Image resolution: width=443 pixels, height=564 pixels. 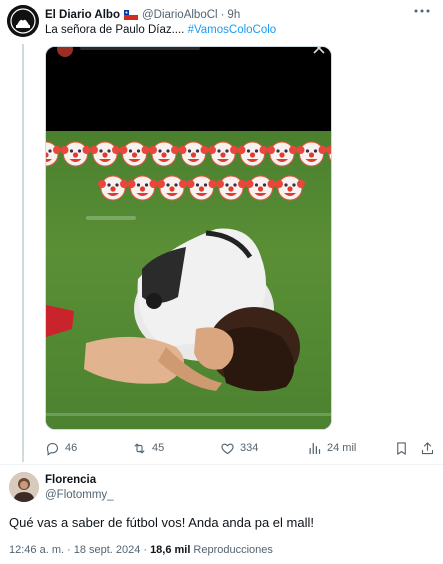 I want to click on divider, so click(x=221, y=464).